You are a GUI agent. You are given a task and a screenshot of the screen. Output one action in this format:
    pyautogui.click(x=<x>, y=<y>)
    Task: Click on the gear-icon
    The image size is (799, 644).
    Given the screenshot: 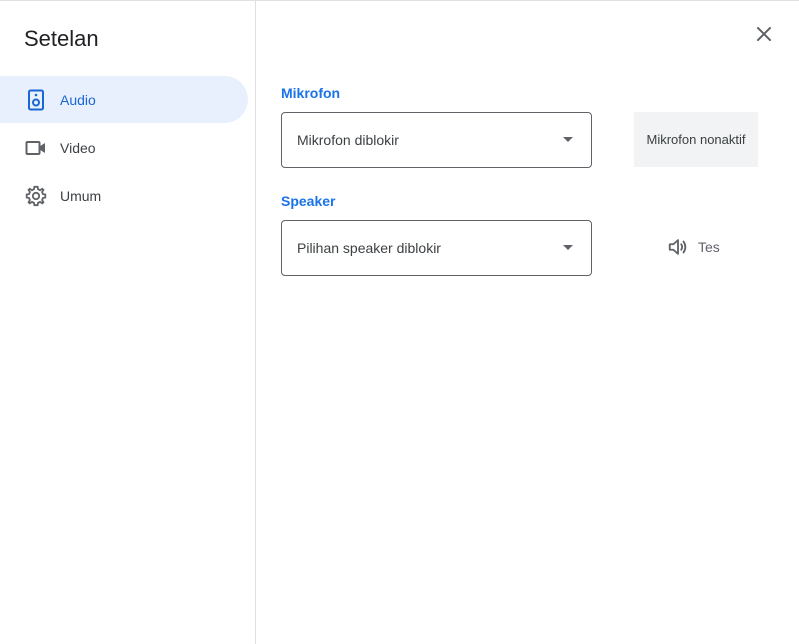 What is the action you would take?
    pyautogui.click(x=36, y=196)
    